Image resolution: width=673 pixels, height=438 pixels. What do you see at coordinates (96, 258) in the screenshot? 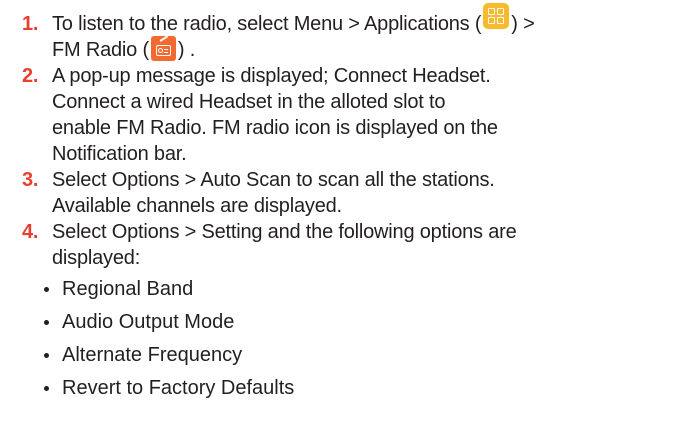
I see `step-line: displayed:` at bounding box center [96, 258].